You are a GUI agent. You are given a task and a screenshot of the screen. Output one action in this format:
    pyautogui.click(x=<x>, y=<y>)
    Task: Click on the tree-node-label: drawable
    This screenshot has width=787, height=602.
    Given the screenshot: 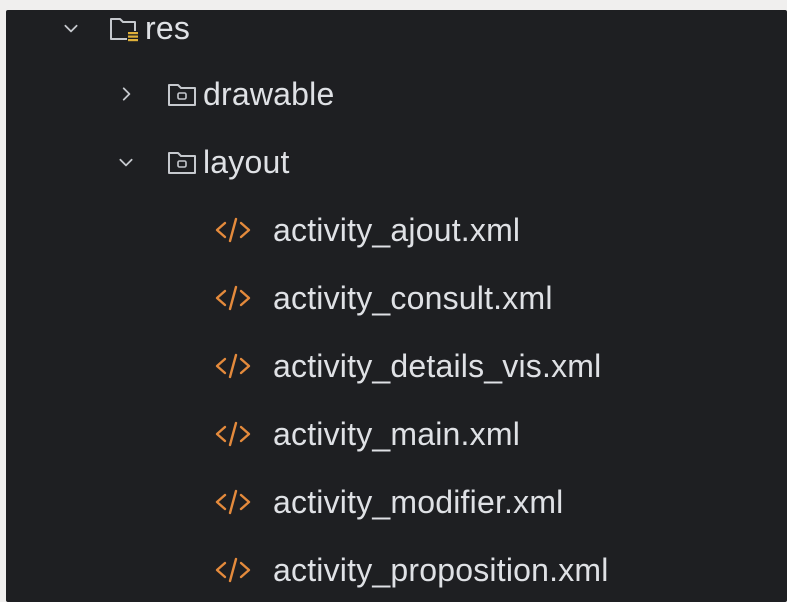 What is the action you would take?
    pyautogui.click(x=269, y=93)
    